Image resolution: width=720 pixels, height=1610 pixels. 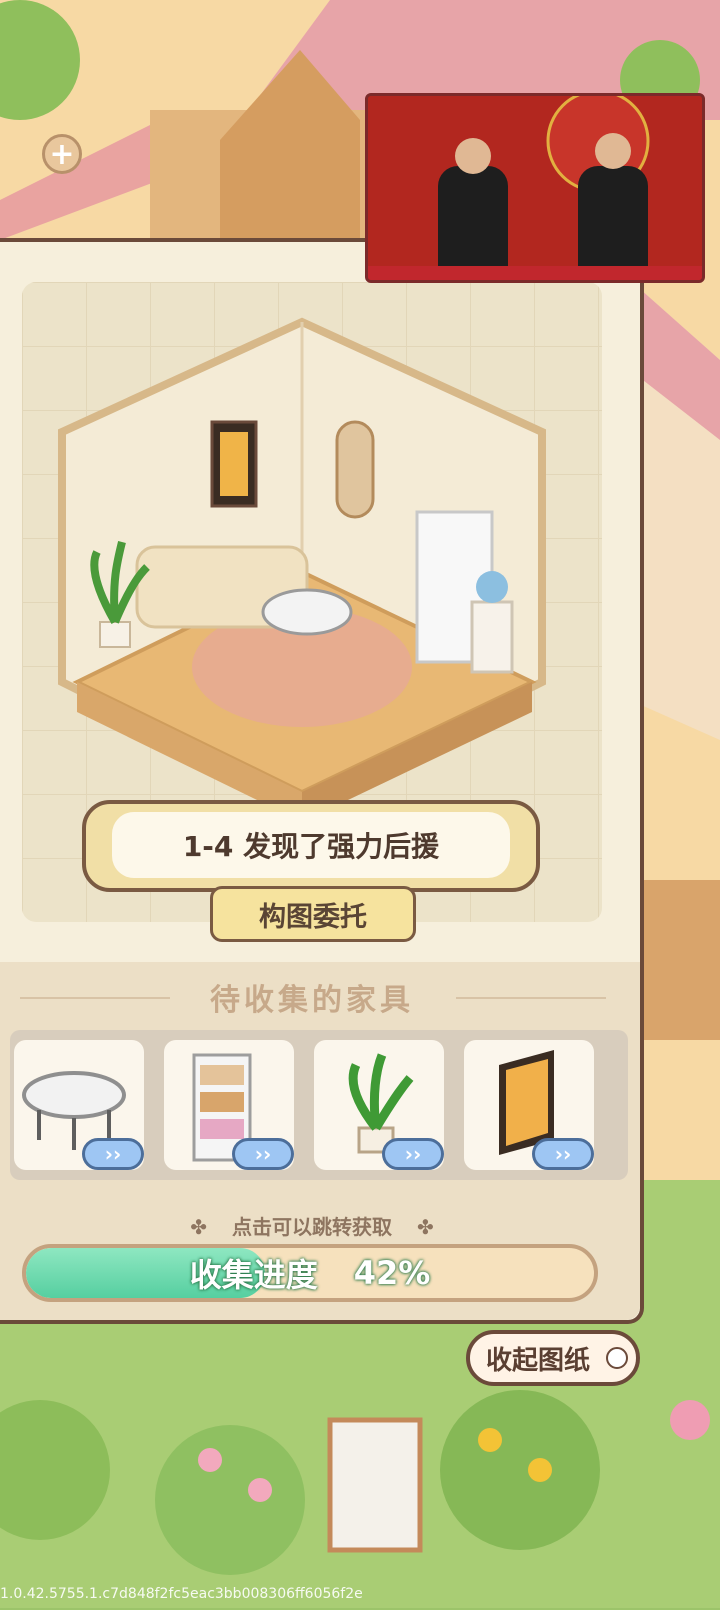 I want to click on jump-button-painting: ››, so click(x=563, y=1154).